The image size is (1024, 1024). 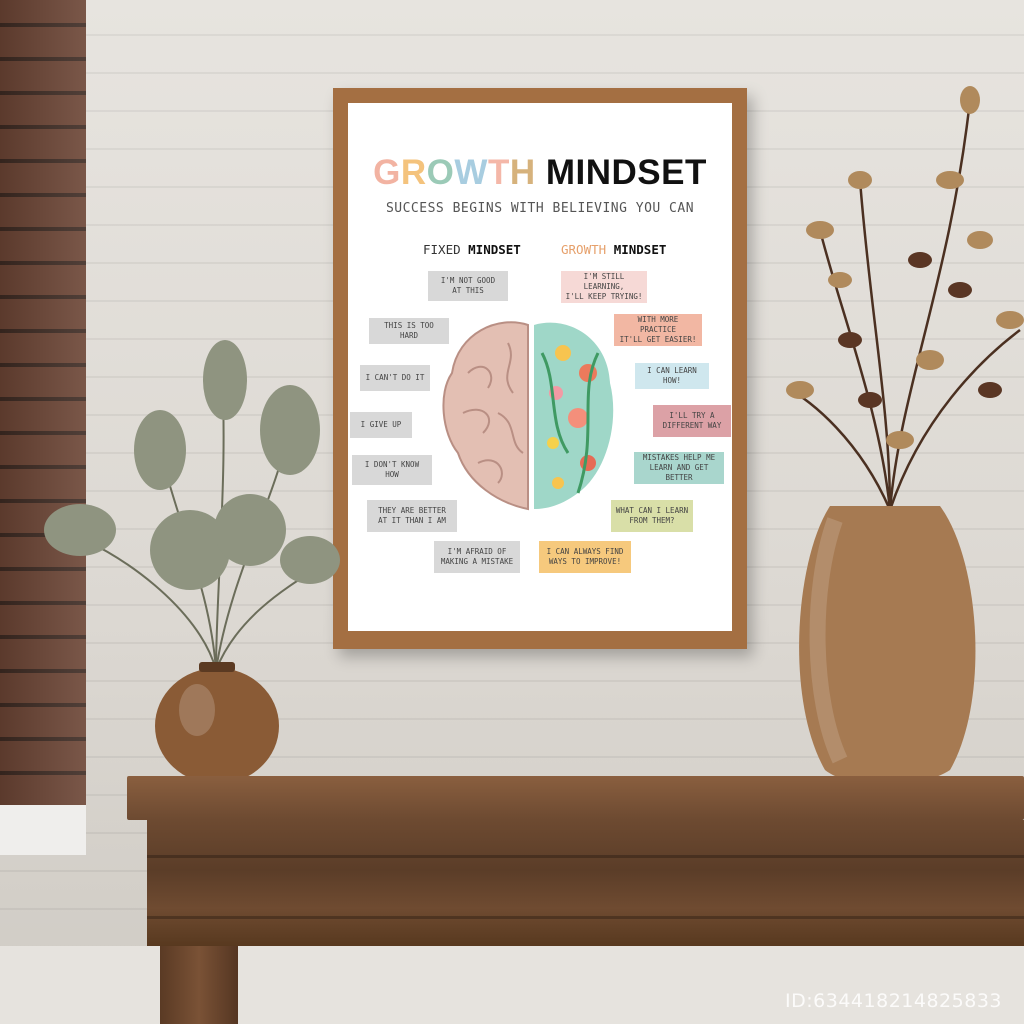 I want to click on title-letter: R, so click(x=413, y=172).